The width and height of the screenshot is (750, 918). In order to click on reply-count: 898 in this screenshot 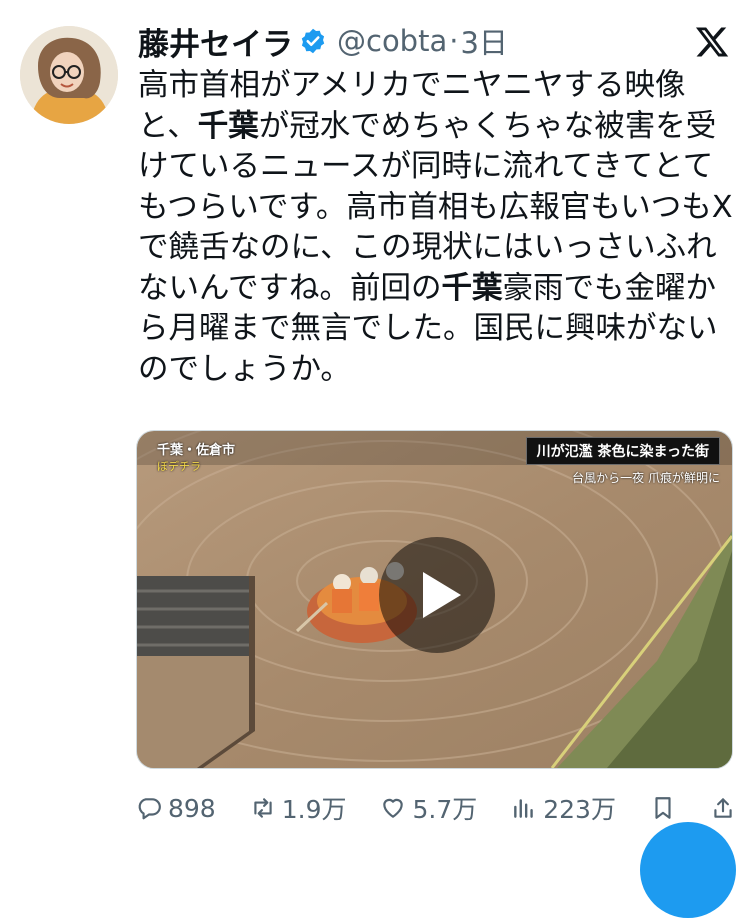, I will do `click(192, 808)`.